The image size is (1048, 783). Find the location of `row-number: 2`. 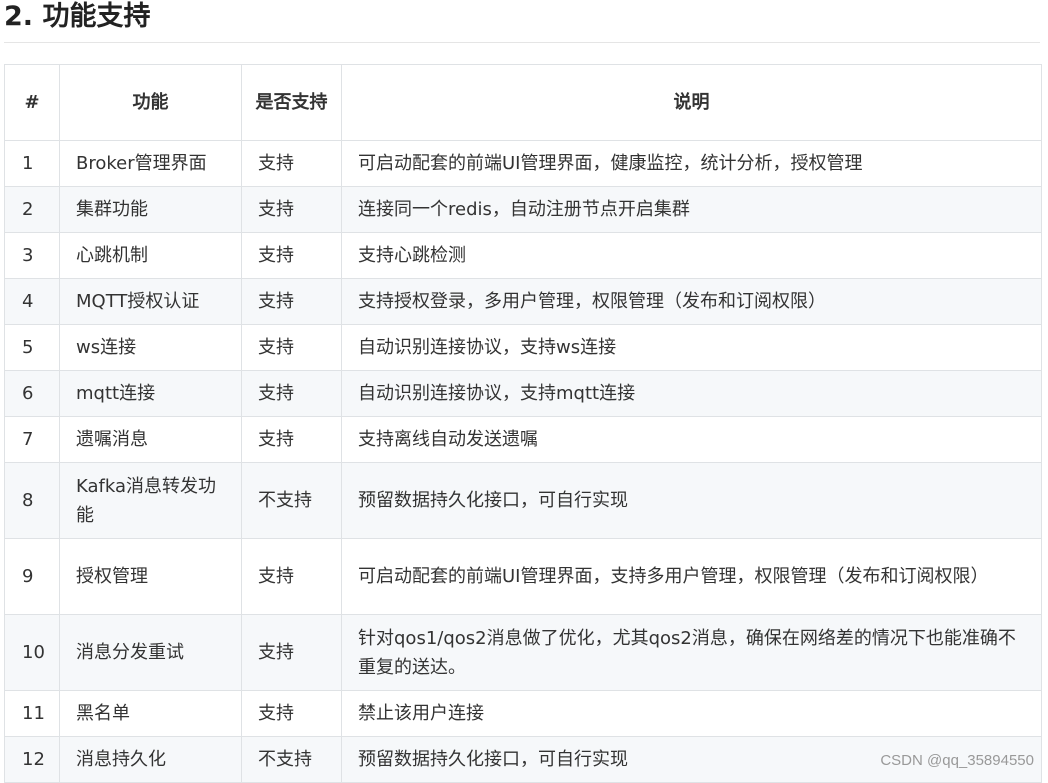

row-number: 2 is located at coordinates (32, 209).